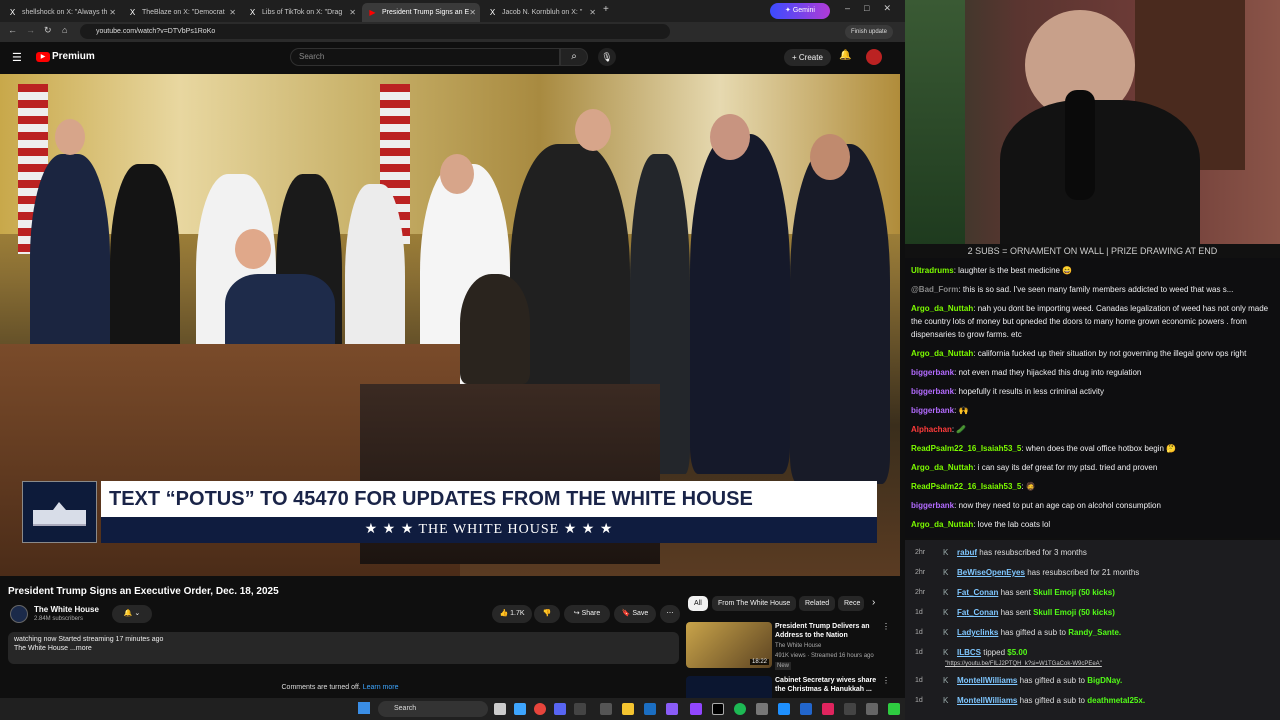 The image size is (1280, 720). I want to click on terminal-icon, so click(606, 709).